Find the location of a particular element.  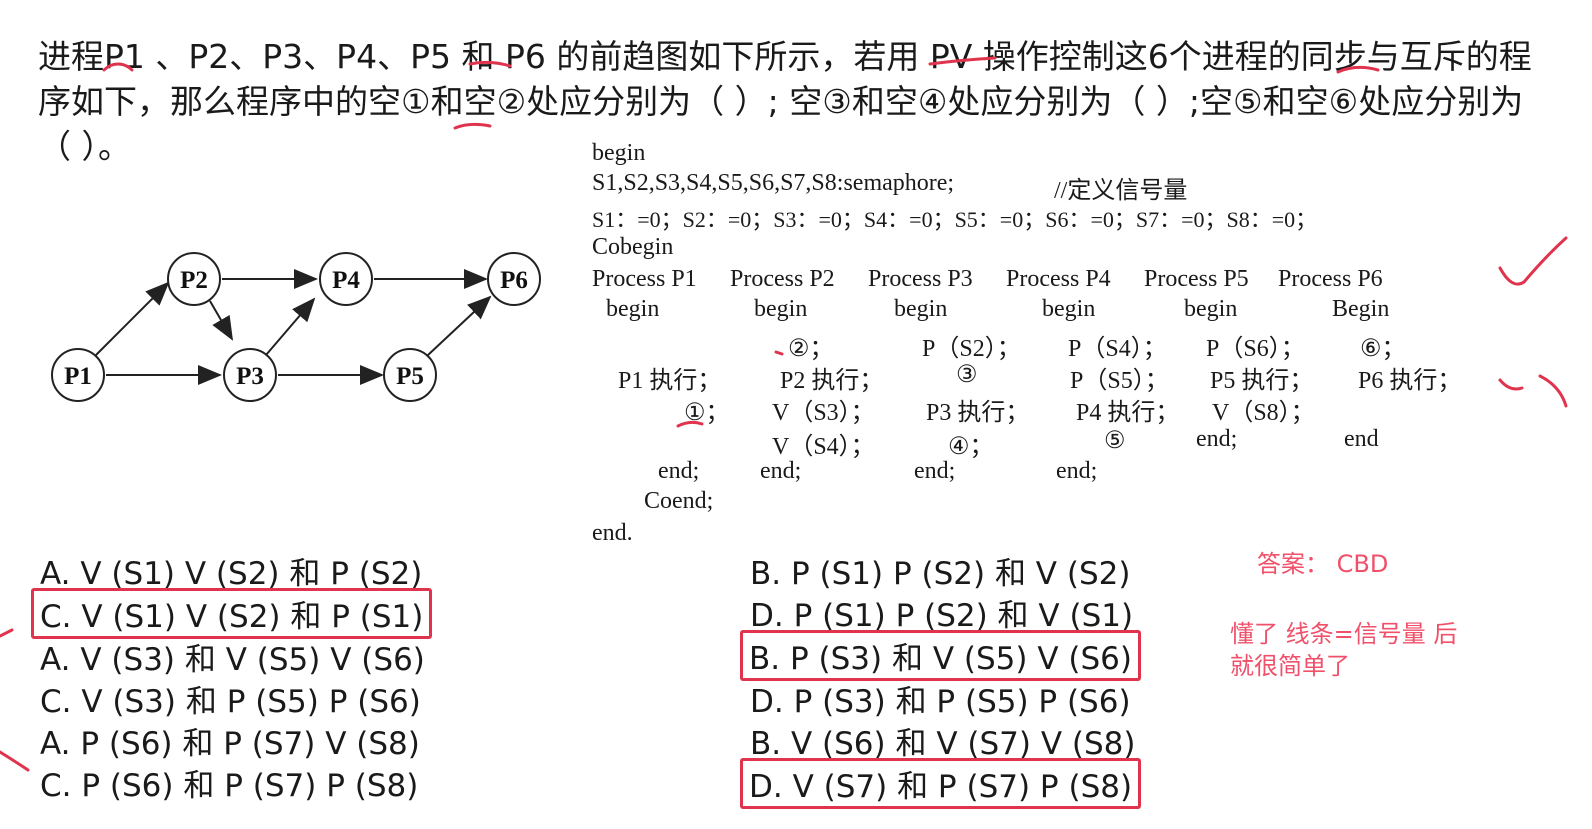

code-p3-exec: P3 执行； is located at coordinates (978, 413).